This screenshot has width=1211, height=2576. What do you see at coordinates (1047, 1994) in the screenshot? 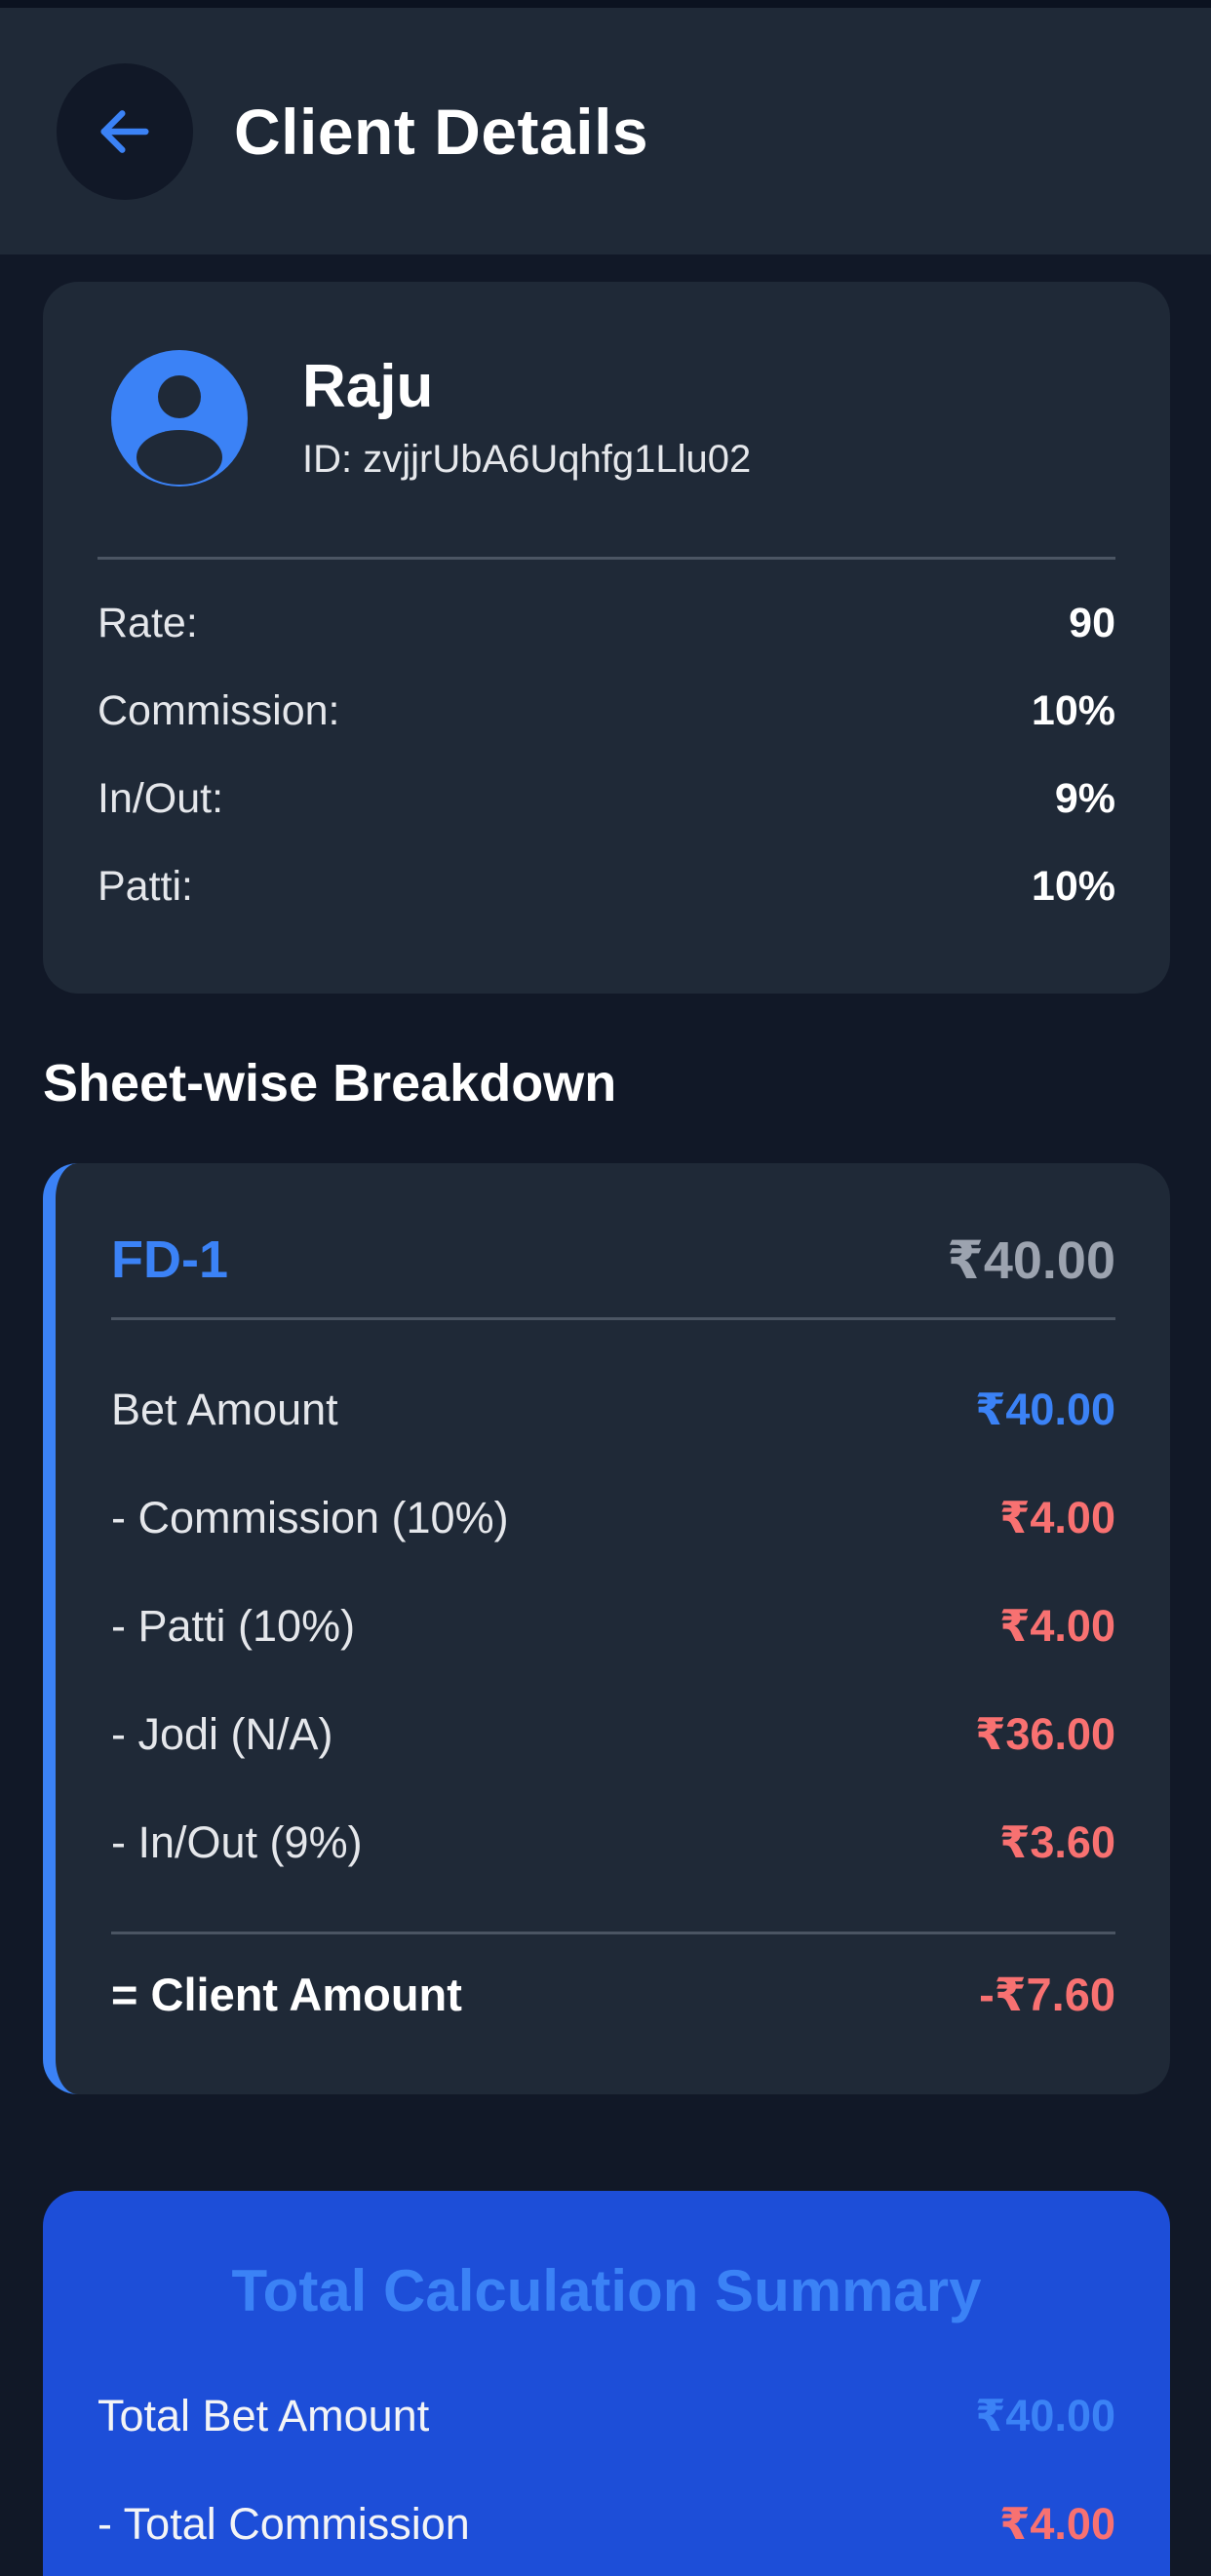
I see `client-amount-value: -₹7.60` at bounding box center [1047, 1994].